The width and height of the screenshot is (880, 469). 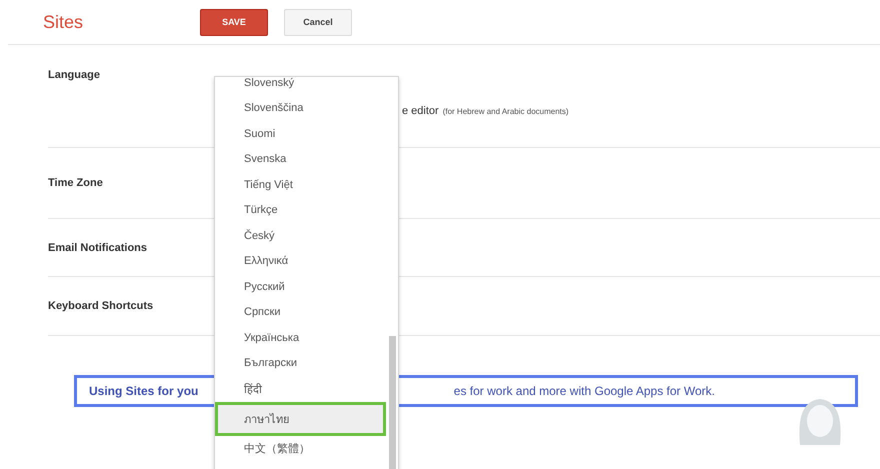 I want to click on language-option: Српски, so click(x=300, y=312).